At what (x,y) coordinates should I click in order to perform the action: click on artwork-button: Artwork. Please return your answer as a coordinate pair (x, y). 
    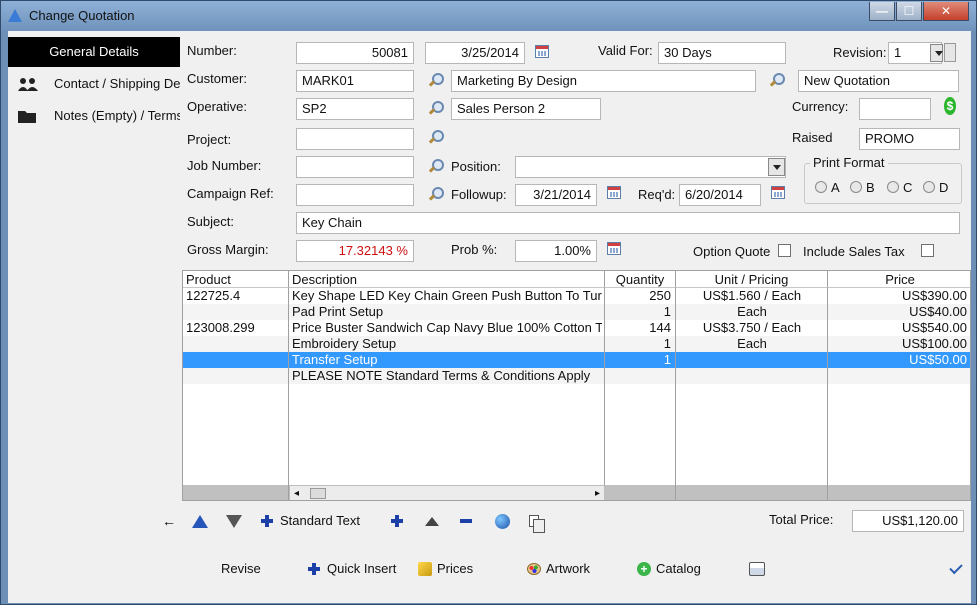
    Looking at the image, I should click on (568, 569).